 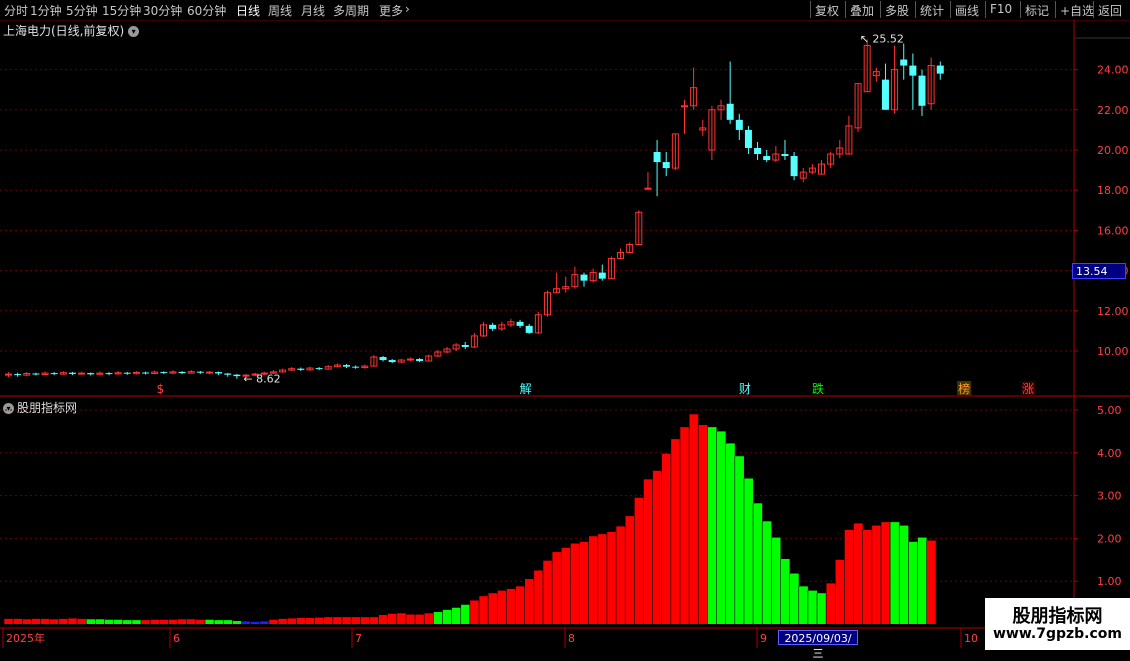 I want to click on event-marker: 跌, so click(x=818, y=388).